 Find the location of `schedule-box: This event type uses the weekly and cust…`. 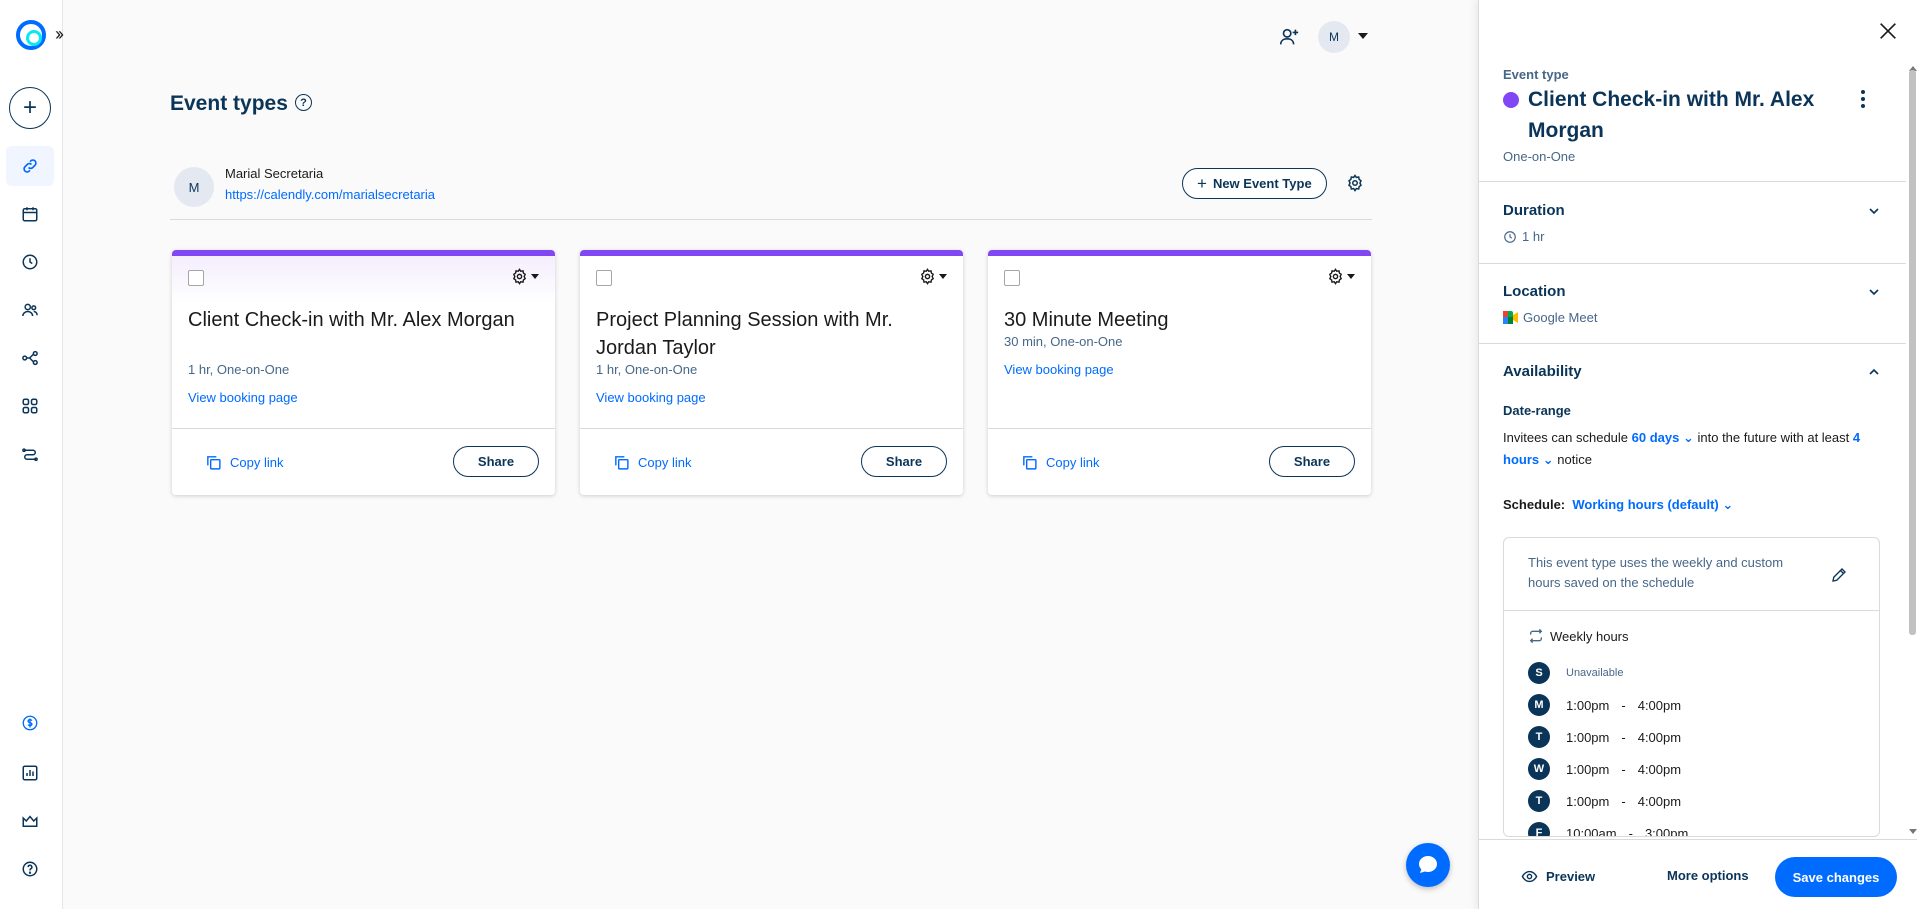

schedule-box: This event type uses the weekly and cust… is located at coordinates (1691, 687).